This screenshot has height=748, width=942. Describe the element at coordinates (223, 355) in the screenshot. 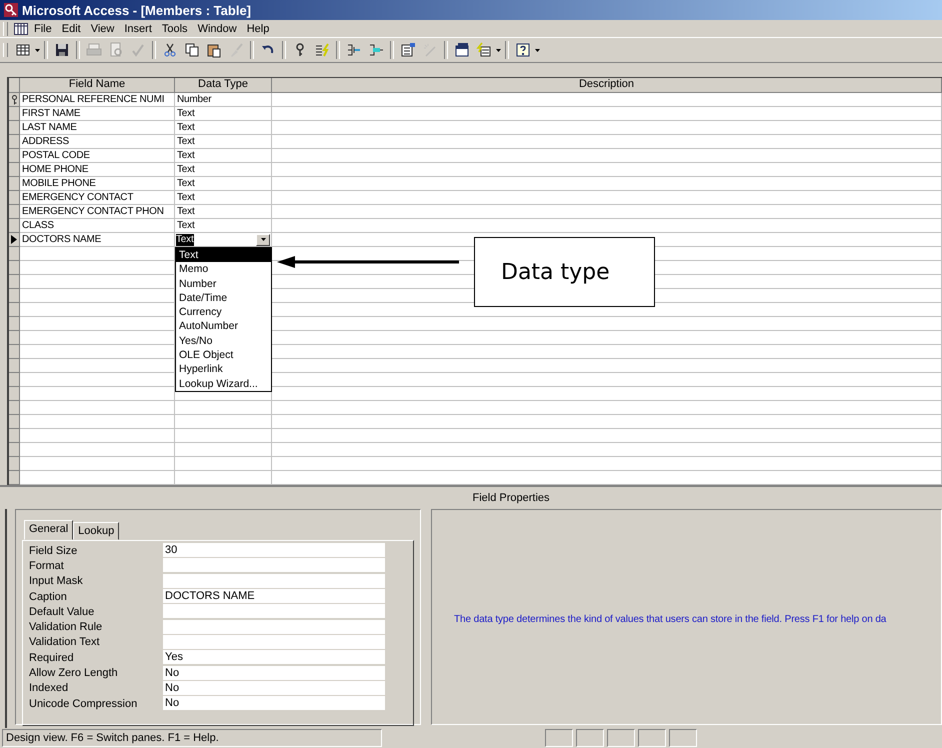

I see `dropdown-option: OLE Object` at that location.